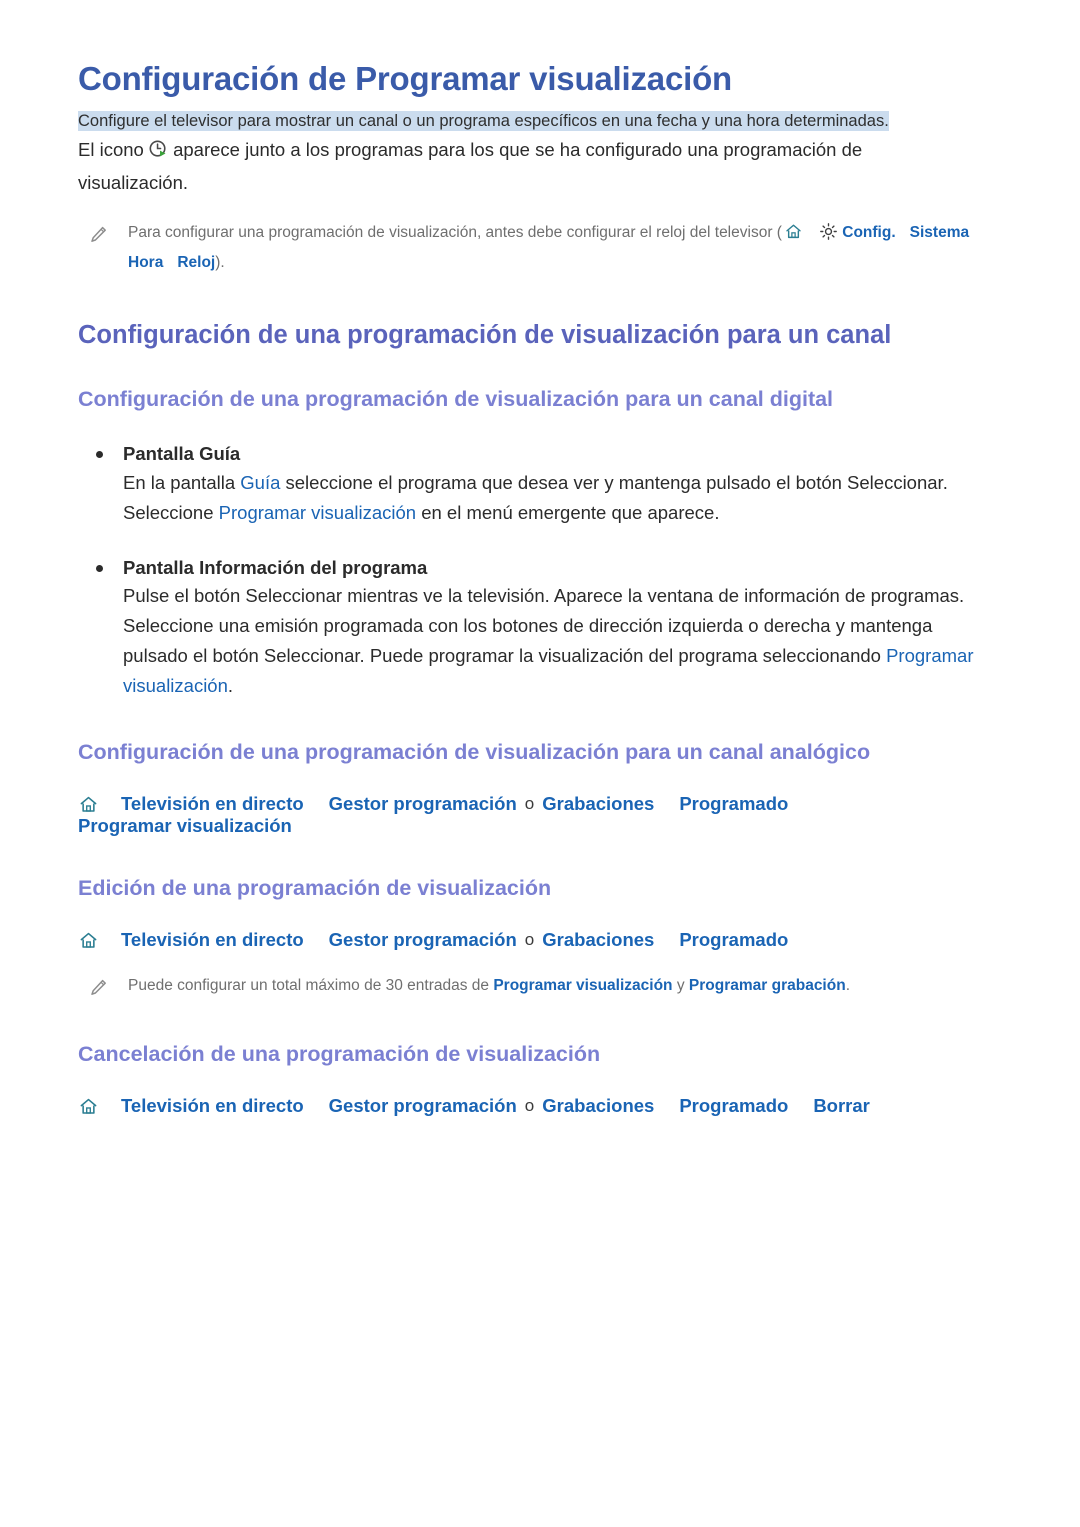 This screenshot has height=1527, width=1080. Describe the element at coordinates (230, 686) in the screenshot. I see `para-text-3: .` at that location.